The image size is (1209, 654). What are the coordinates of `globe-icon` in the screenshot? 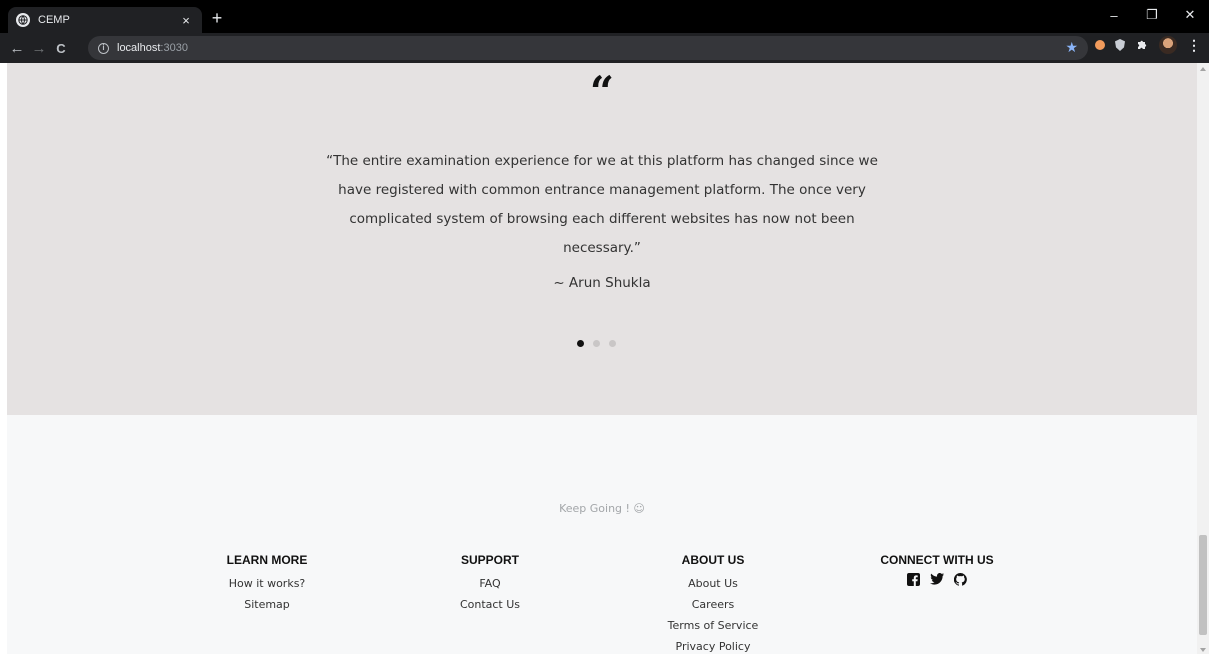 It's located at (23, 20).